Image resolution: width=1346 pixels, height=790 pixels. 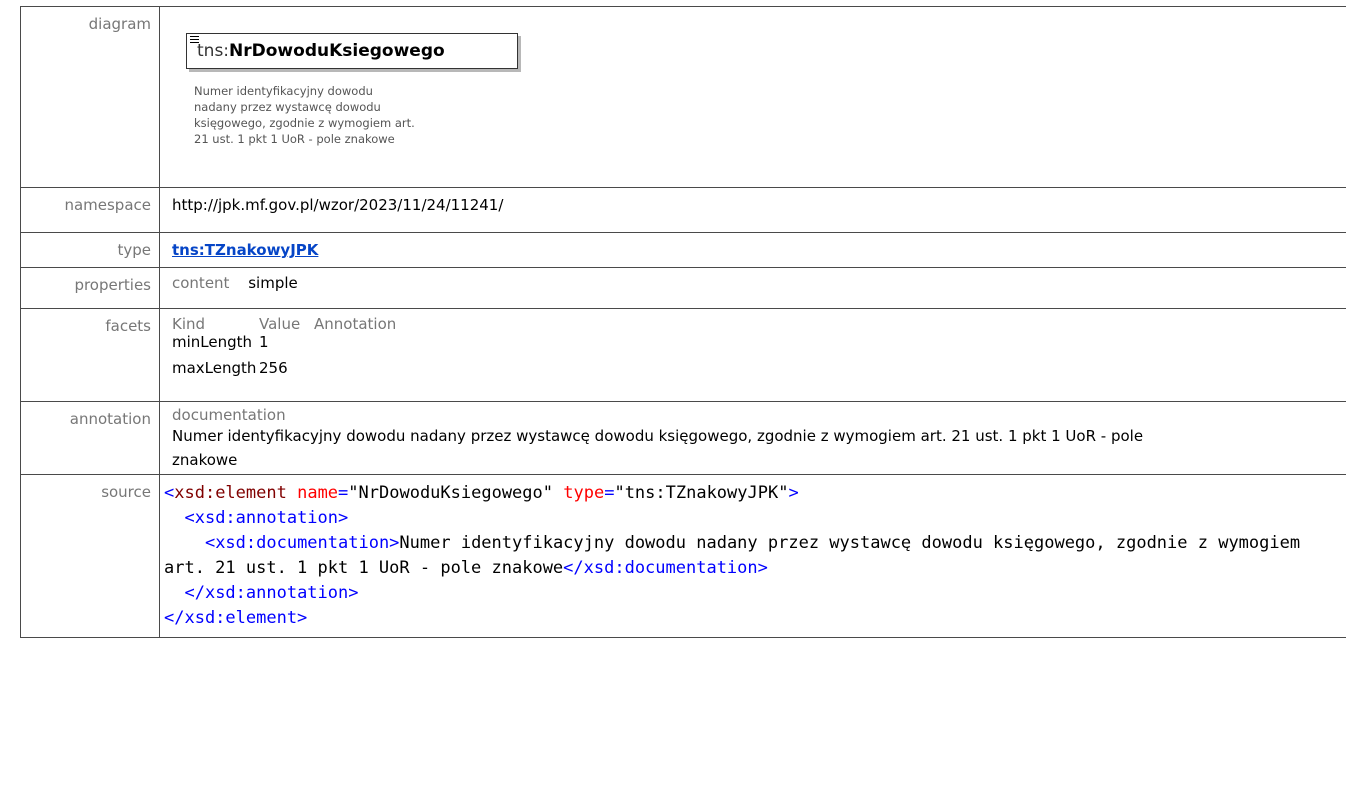 I want to click on xml-attr-value: "NrDowoduKsiegowego", so click(x=450, y=493).